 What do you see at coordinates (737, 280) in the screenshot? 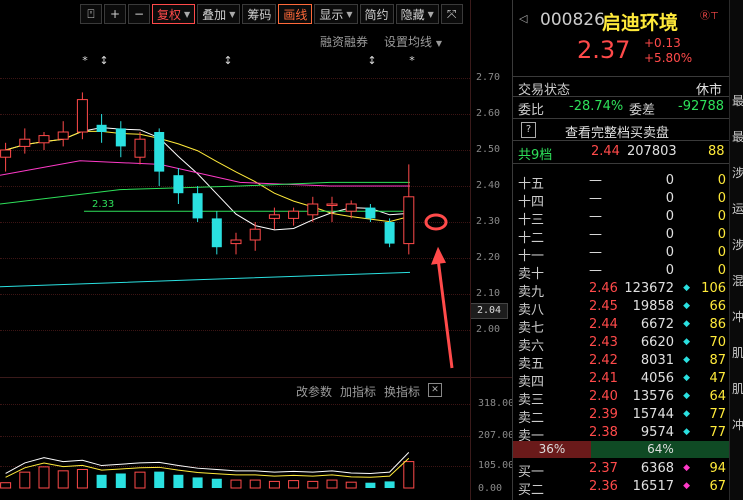
I see `side-tab-label: 混` at bounding box center [737, 280].